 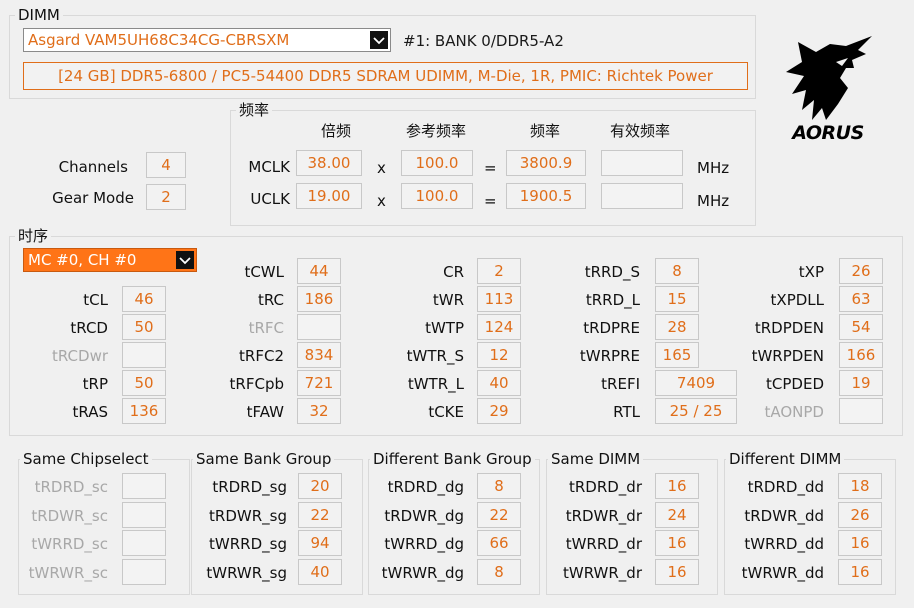 What do you see at coordinates (144, 543) in the screenshot?
I see `turnaround-value-twrrd-sc` at bounding box center [144, 543].